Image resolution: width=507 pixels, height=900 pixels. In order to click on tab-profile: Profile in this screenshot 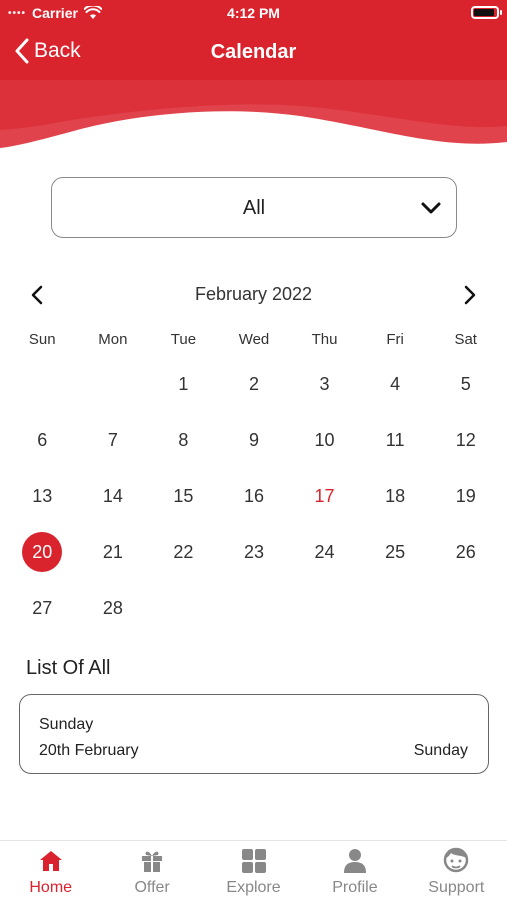, I will do `click(354, 870)`.